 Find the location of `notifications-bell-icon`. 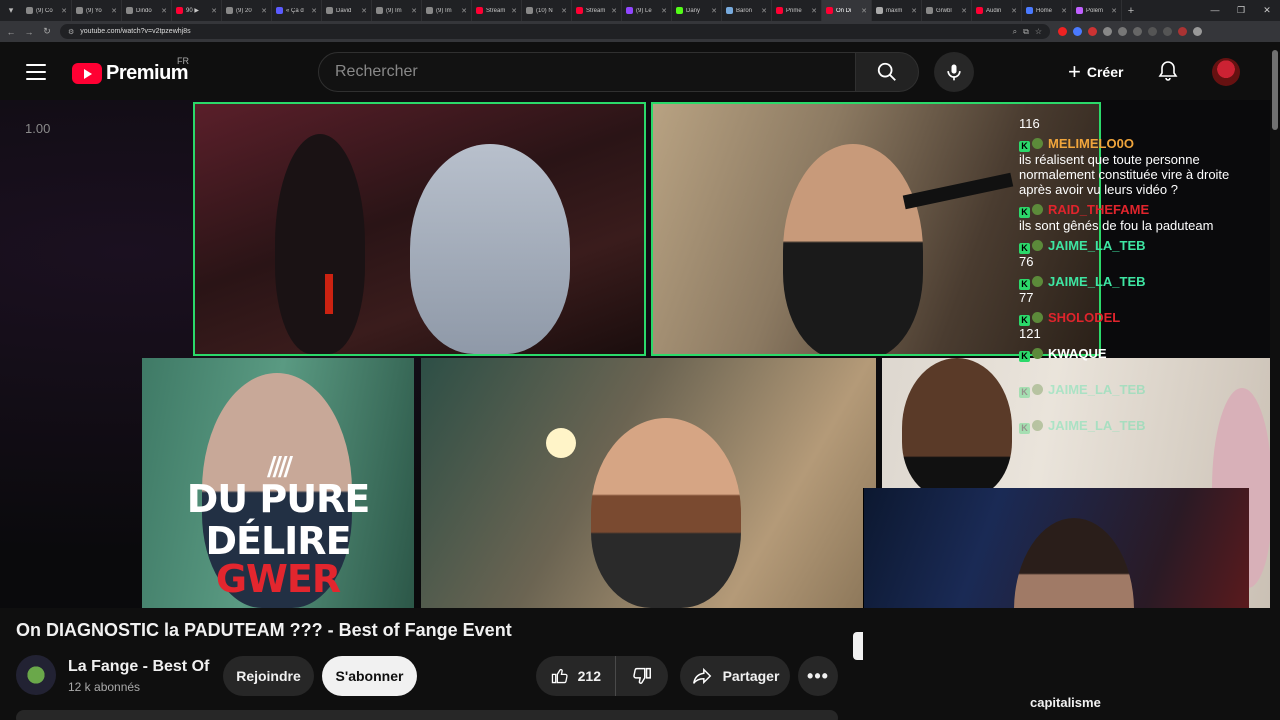

notifications-bell-icon is located at coordinates (1168, 71).